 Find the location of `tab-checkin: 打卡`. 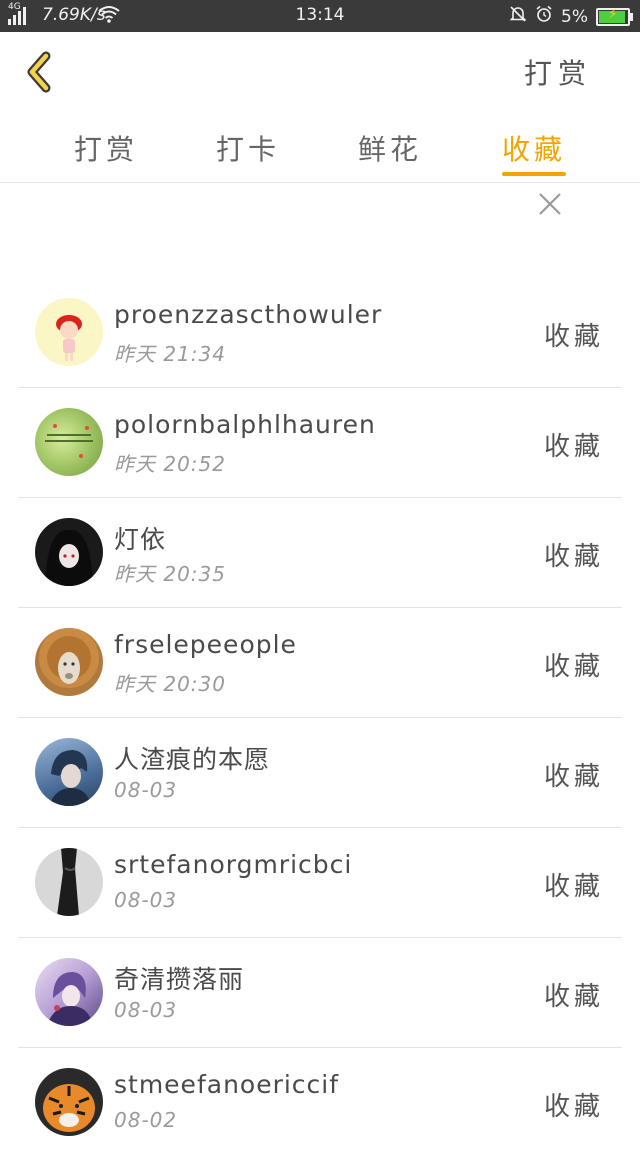

tab-checkin: 打卡 is located at coordinates (248, 148).